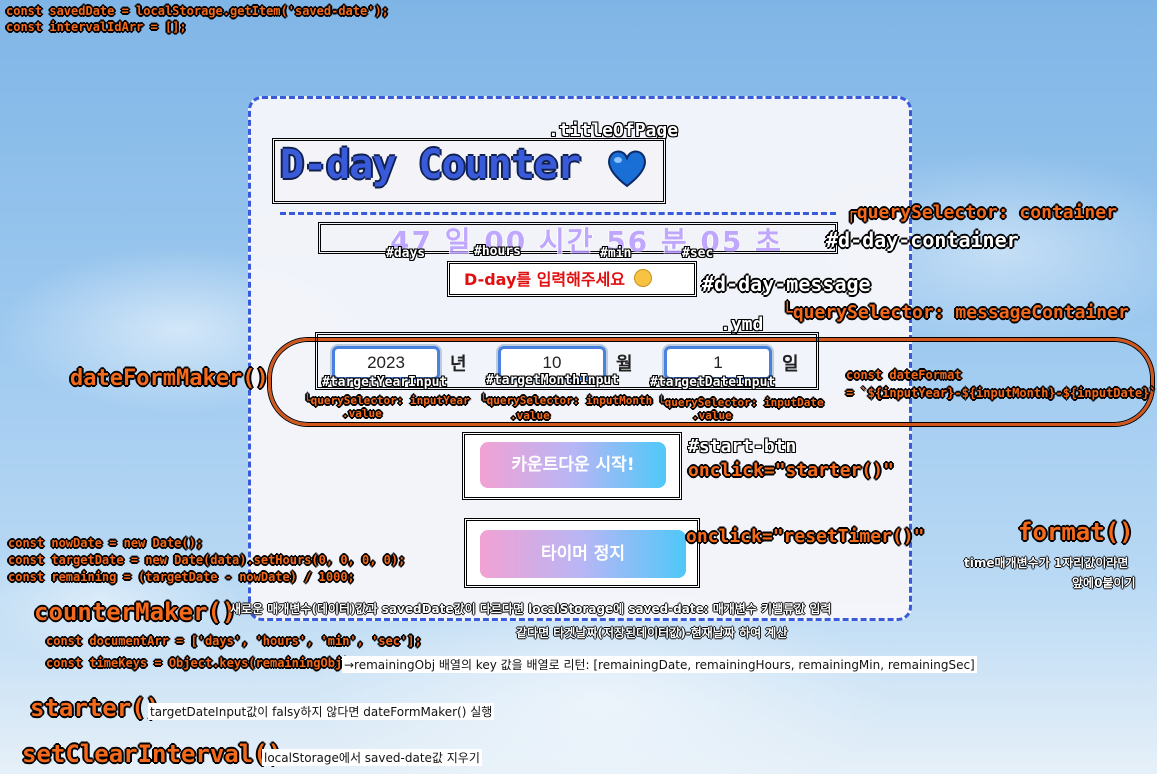 Image resolution: width=1157 pixels, height=774 pixels. What do you see at coordinates (530, 415) in the screenshot?
I see `label-month-value: .value` at bounding box center [530, 415].